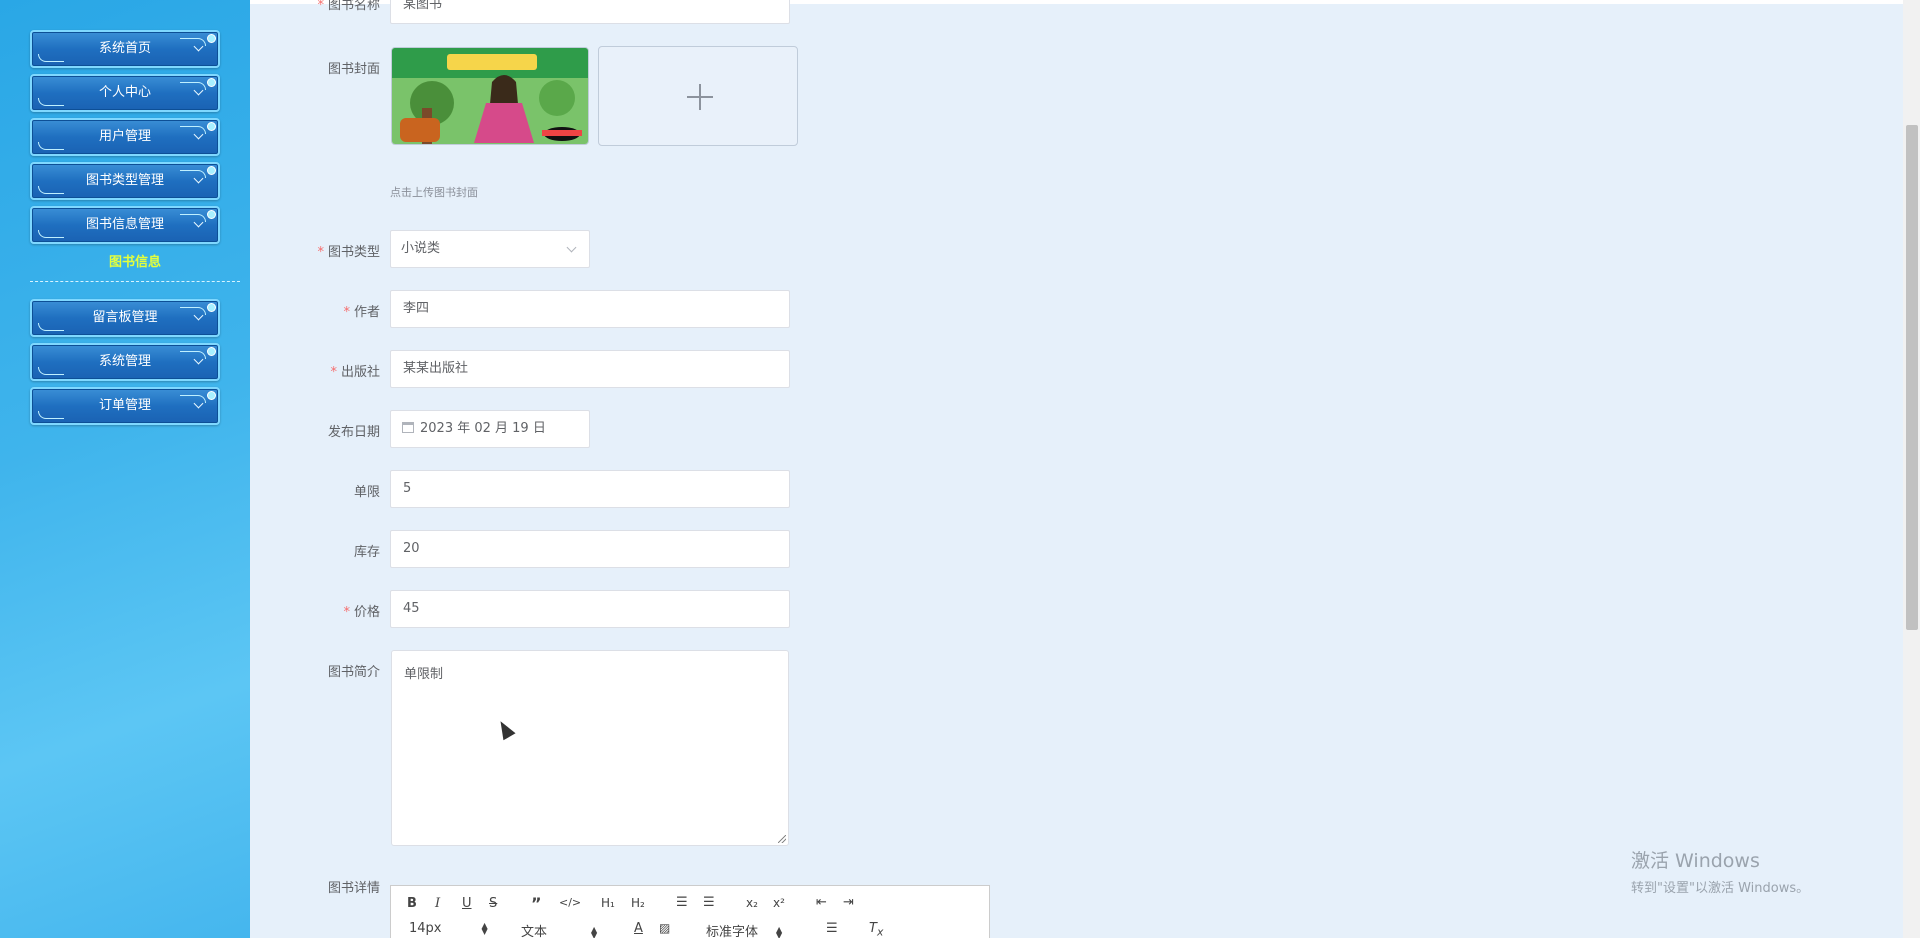 This screenshot has width=1920, height=938. I want to click on subscript-icon: x₂, so click(752, 903).